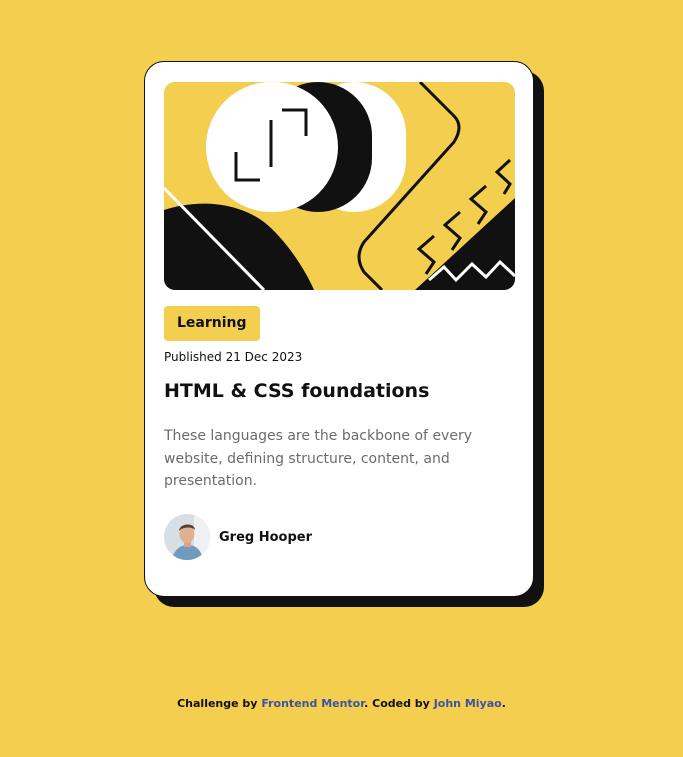  Describe the element at coordinates (312, 703) in the screenshot. I see `frontend-mentor-link: Frontend Mentor` at that location.